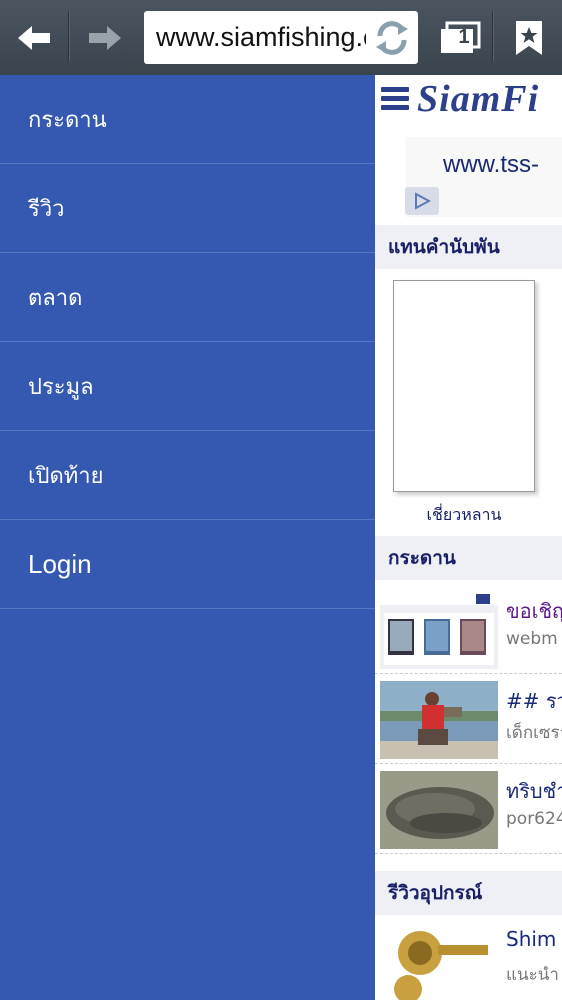 This screenshot has height=1000, width=562. I want to click on forward-arrow-icon, so click(105, 37).